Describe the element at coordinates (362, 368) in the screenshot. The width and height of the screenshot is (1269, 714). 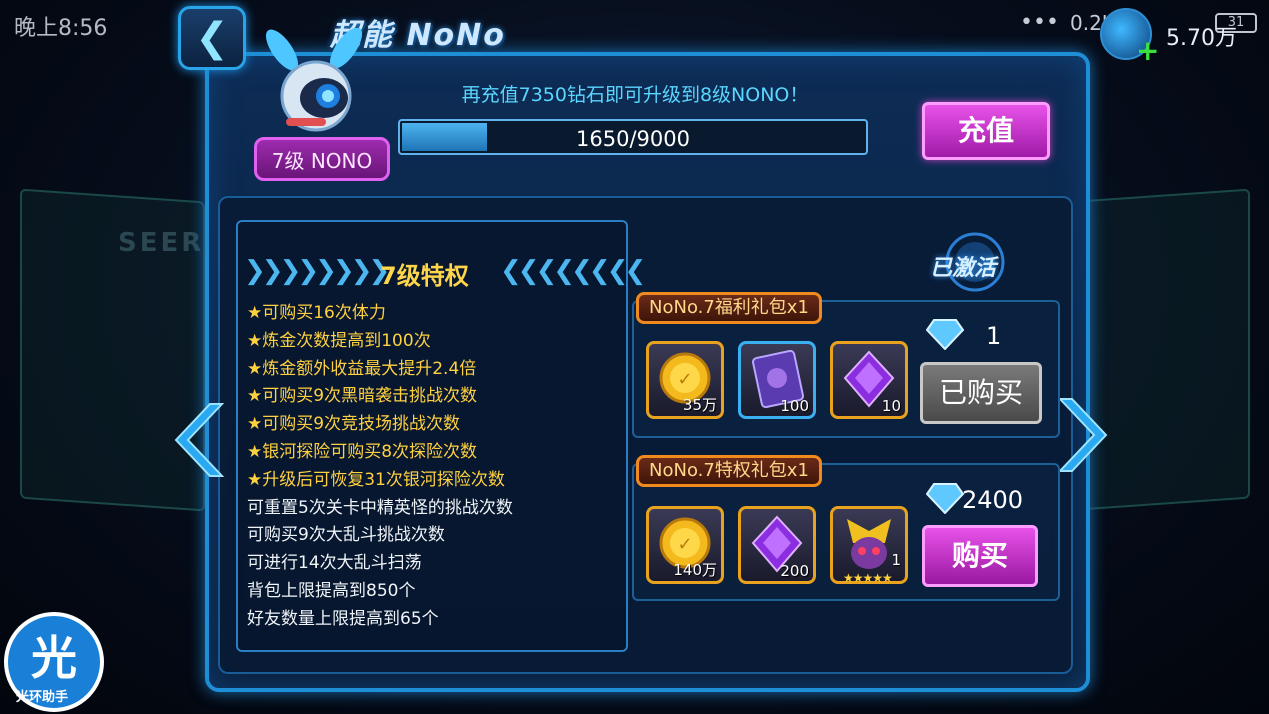
I see `privilege-item: ★炼金额外收益最大提升2.4倍` at that location.